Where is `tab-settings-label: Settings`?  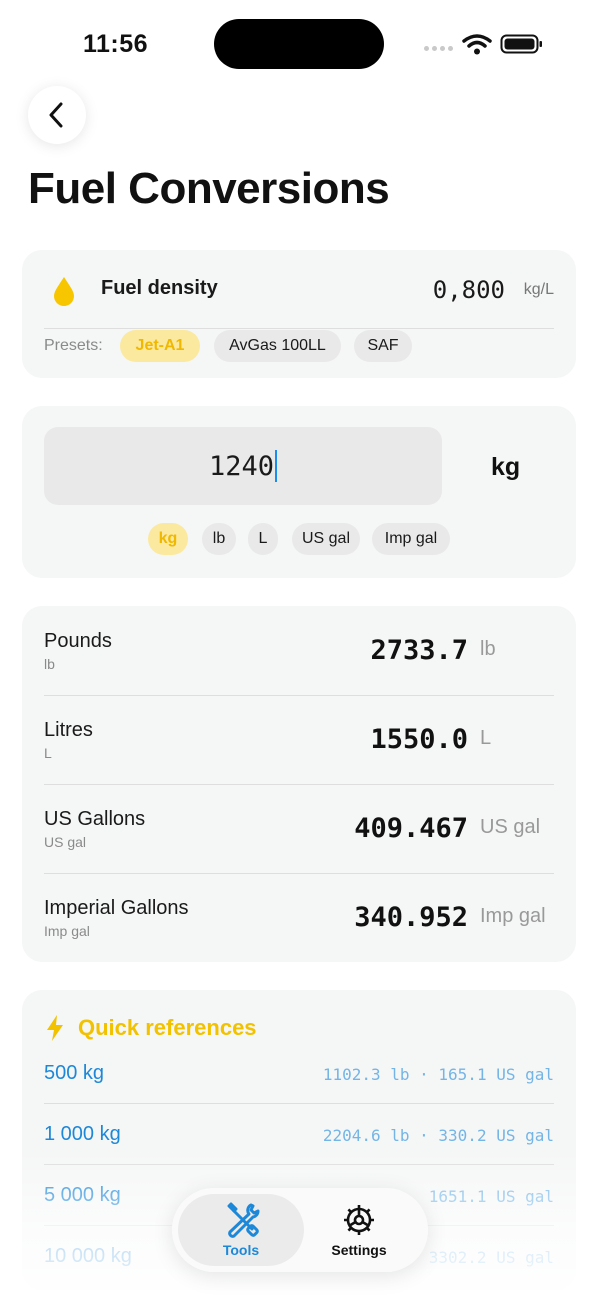 tab-settings-label: Settings is located at coordinates (359, 1250).